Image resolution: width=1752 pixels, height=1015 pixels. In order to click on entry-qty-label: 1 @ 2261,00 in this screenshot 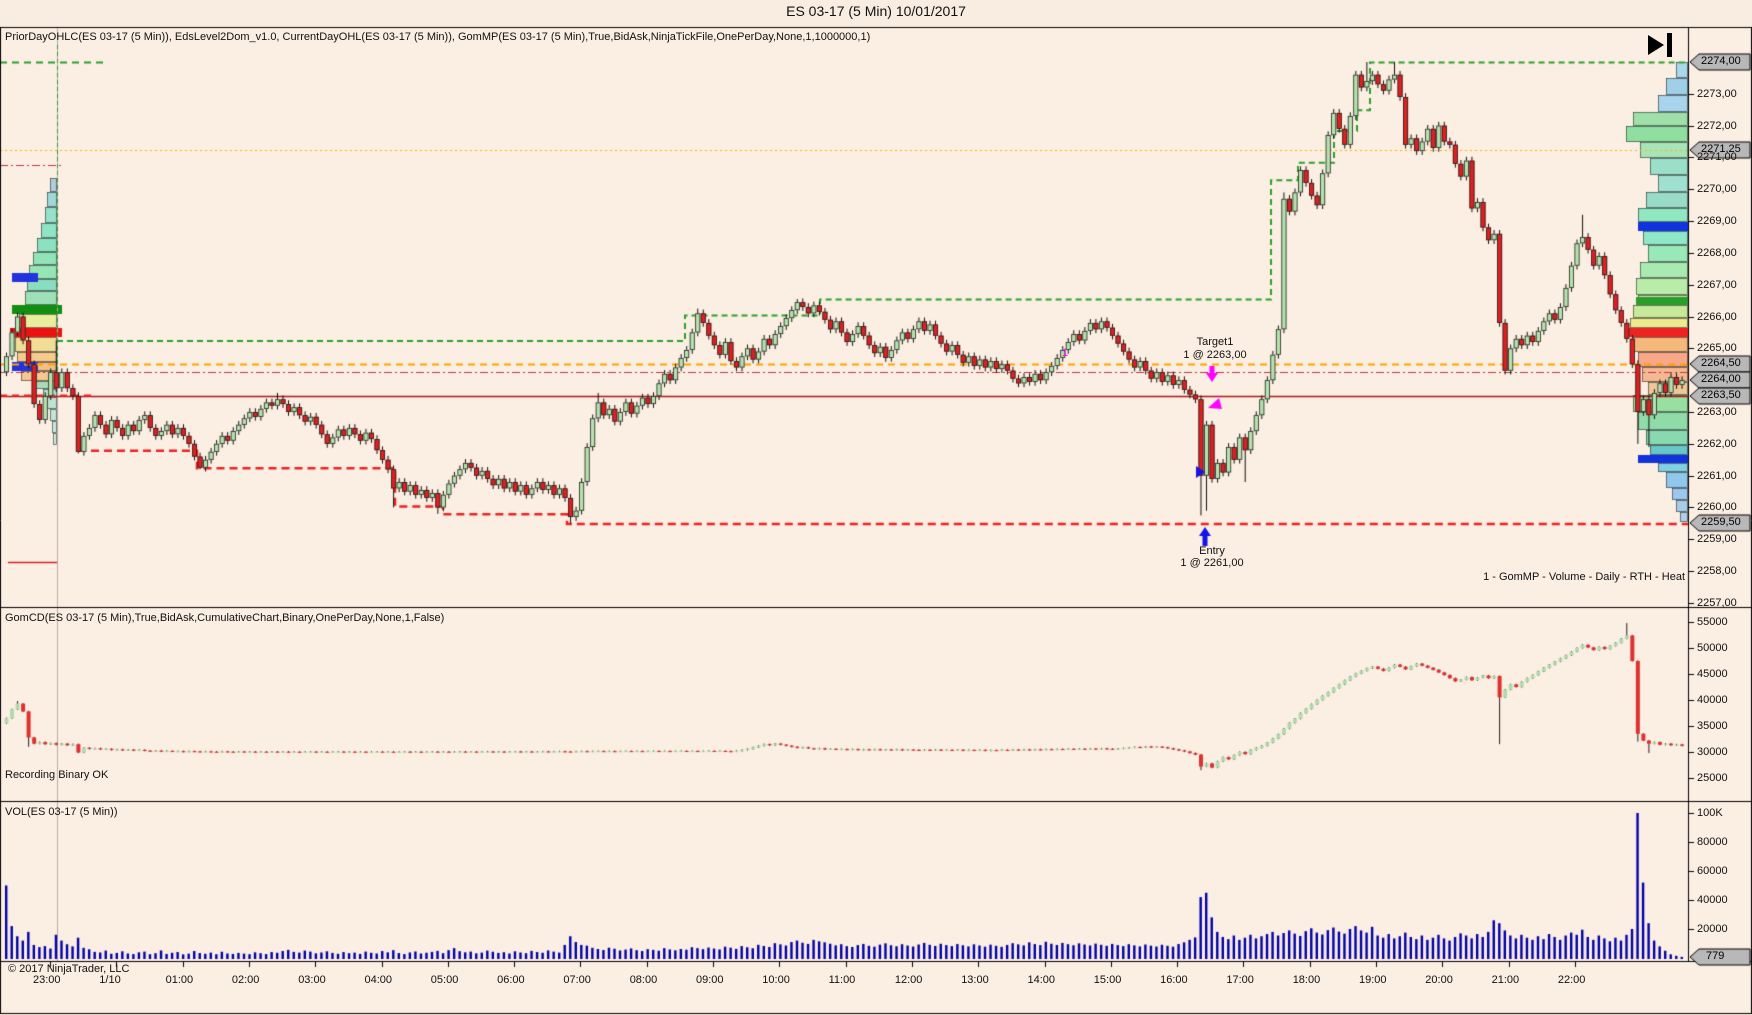, I will do `click(1212, 563)`.